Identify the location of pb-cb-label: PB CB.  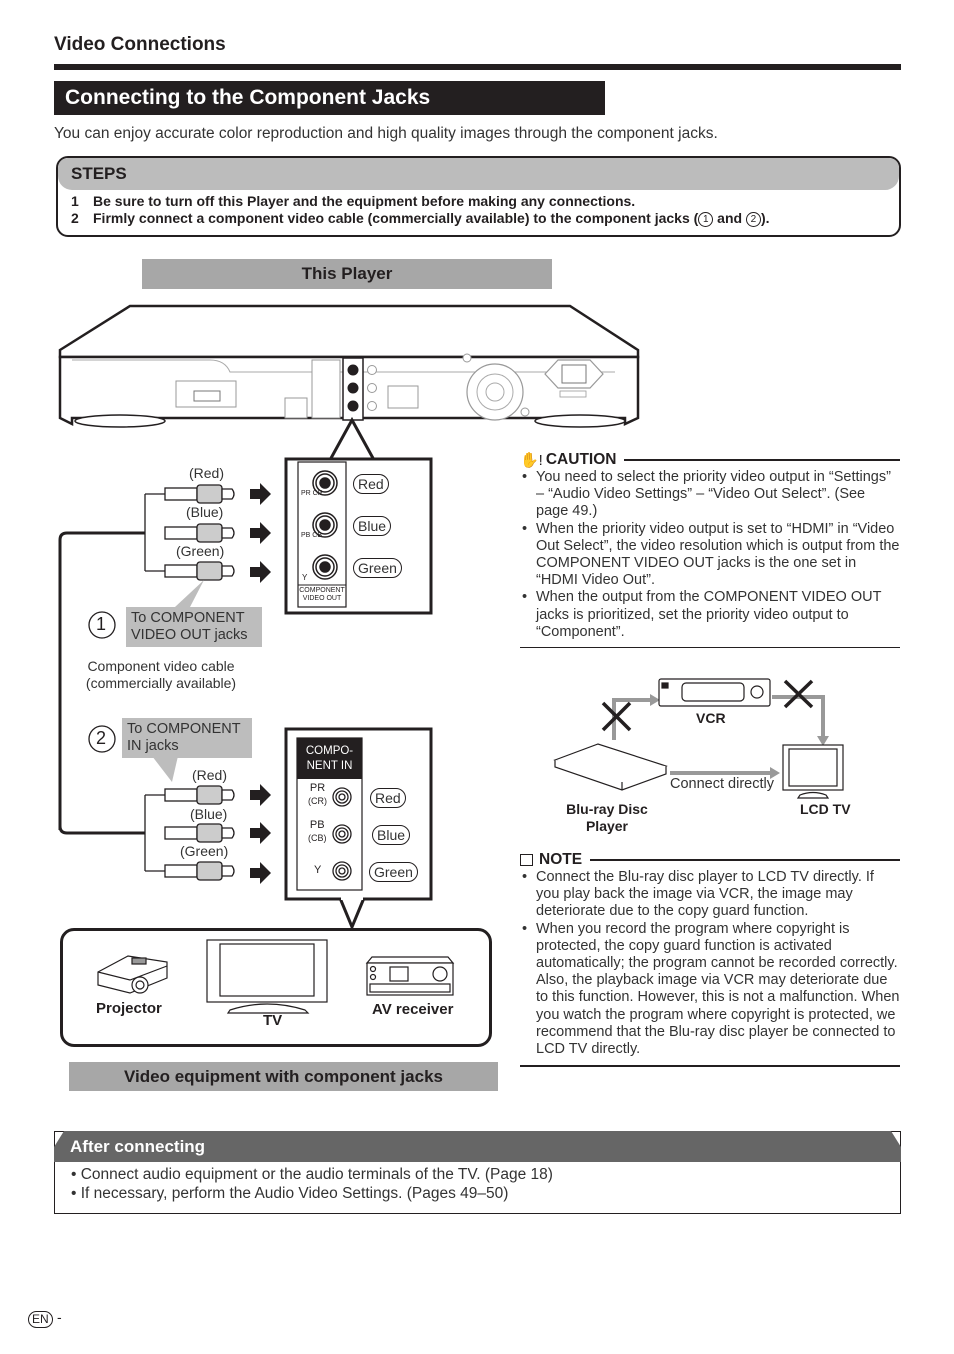
(312, 535).